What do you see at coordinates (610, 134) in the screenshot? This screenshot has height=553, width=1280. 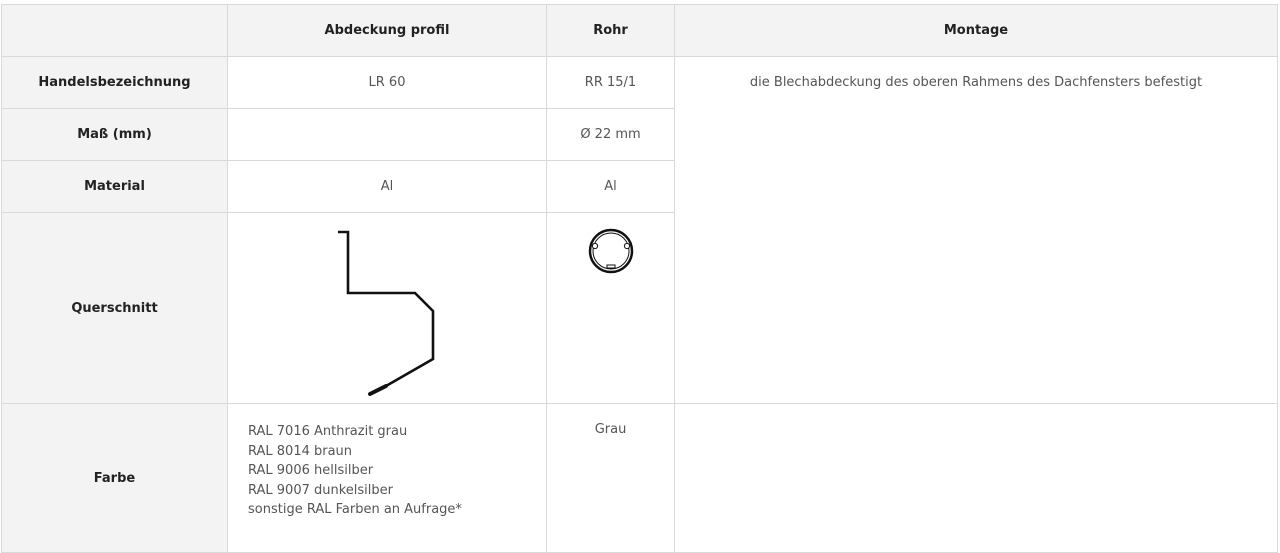 I see `rohr-mass: Ø 22 mm` at bounding box center [610, 134].